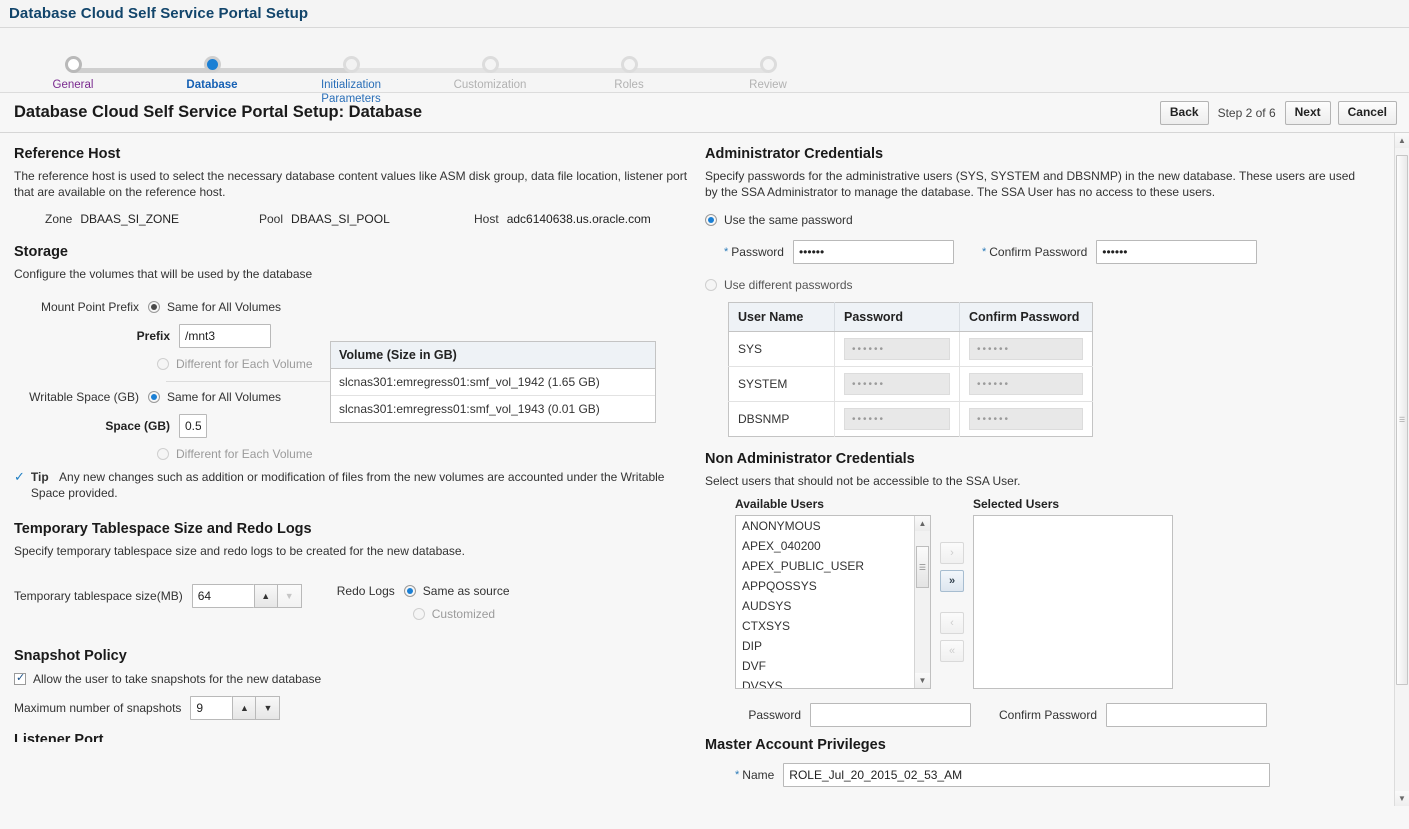  What do you see at coordinates (833, 546) in the screenshot?
I see `list-item: APEX_040200` at bounding box center [833, 546].